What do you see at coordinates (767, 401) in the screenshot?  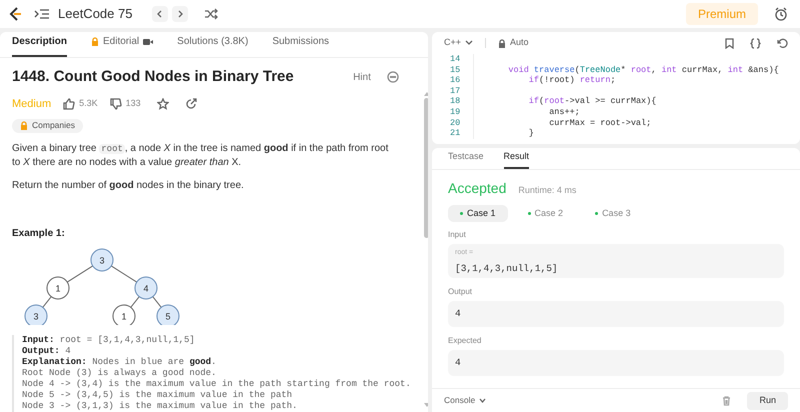 I see `run-button: Run` at bounding box center [767, 401].